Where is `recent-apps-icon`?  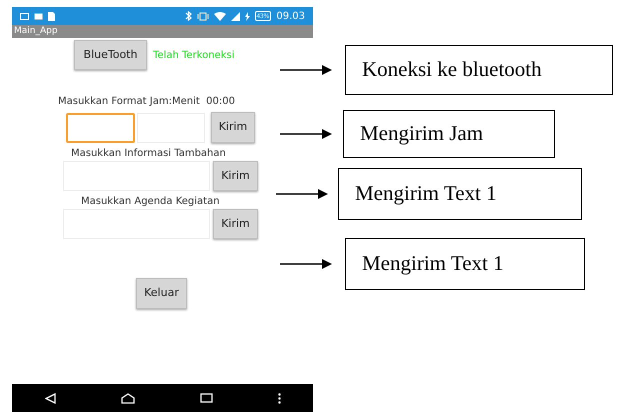
recent-apps-icon is located at coordinates (206, 398).